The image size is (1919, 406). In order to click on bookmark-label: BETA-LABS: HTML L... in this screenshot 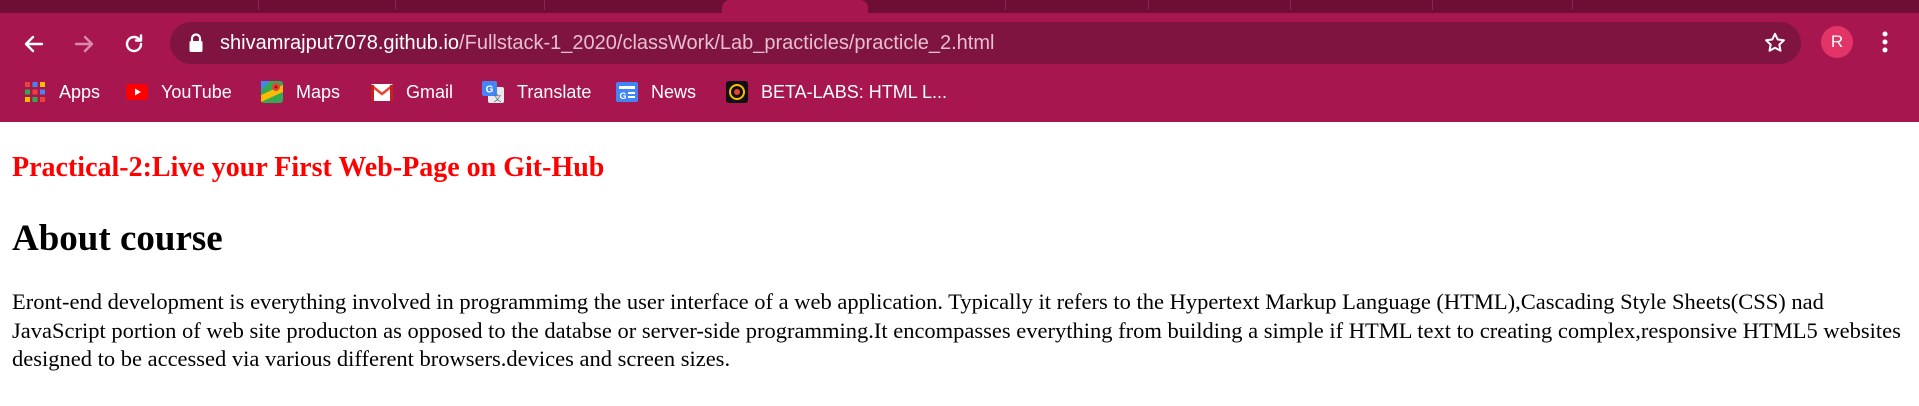, I will do `click(854, 91)`.